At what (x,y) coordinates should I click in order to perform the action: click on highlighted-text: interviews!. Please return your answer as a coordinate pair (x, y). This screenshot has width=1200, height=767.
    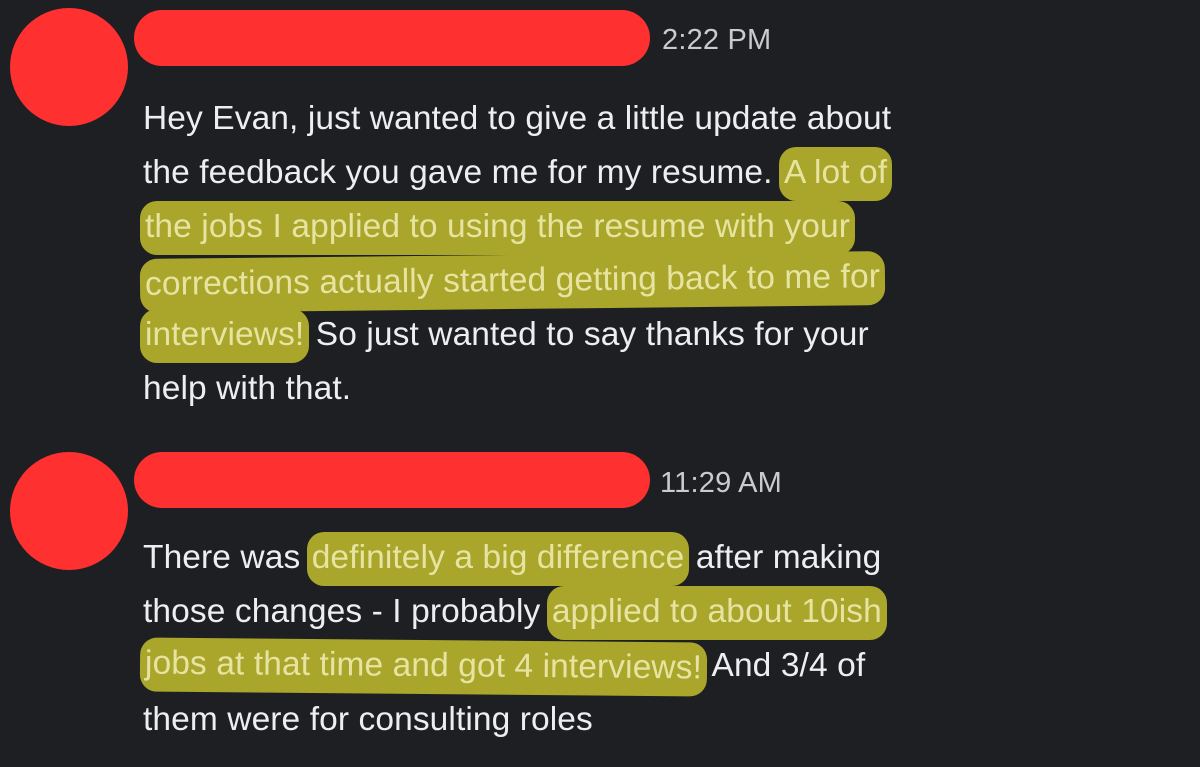
    Looking at the image, I should click on (225, 336).